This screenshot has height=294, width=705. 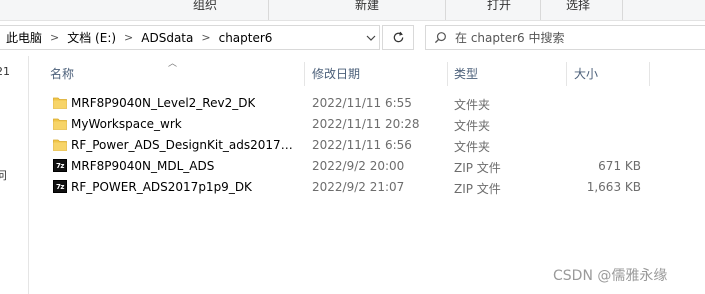 I want to click on refresh-icon, so click(x=398, y=37).